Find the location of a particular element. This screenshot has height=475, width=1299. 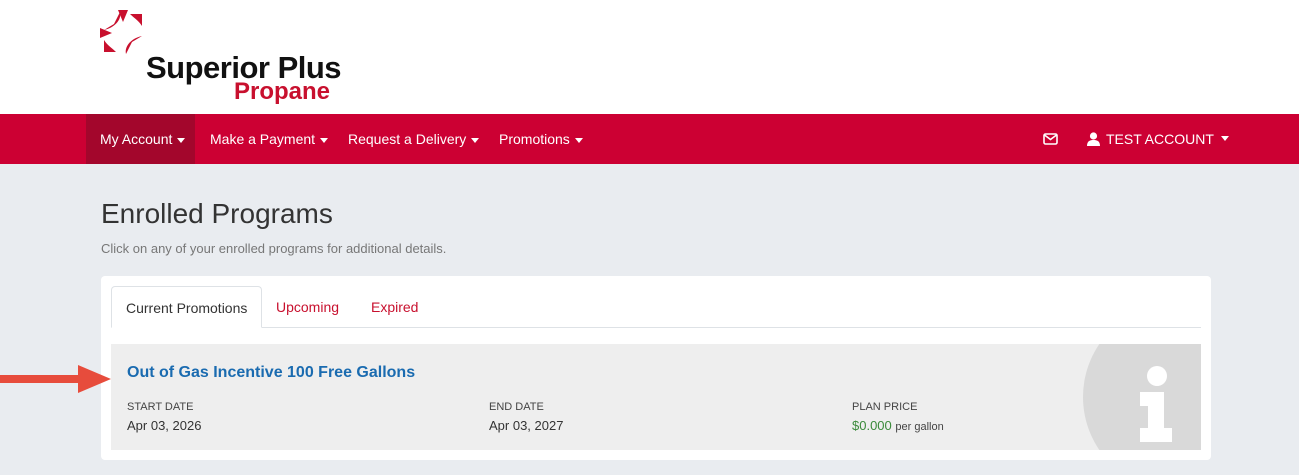

start-date-label: START DATE is located at coordinates (160, 407).